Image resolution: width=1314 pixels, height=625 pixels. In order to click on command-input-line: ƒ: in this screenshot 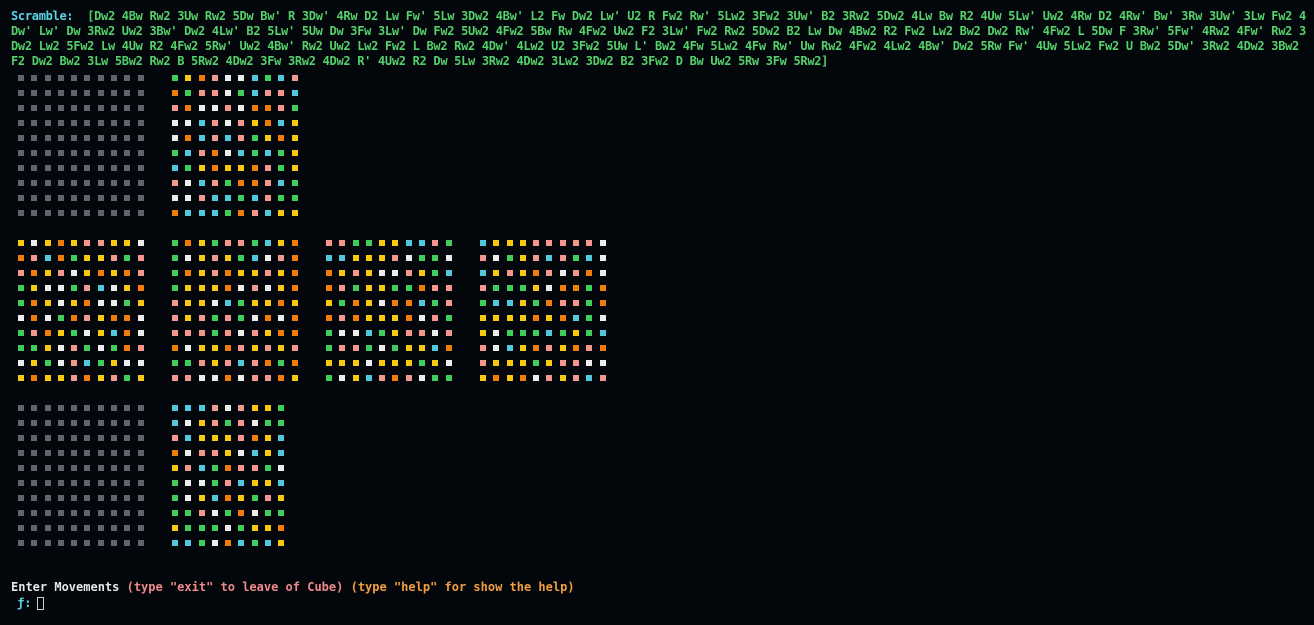, I will do `click(31, 603)`.